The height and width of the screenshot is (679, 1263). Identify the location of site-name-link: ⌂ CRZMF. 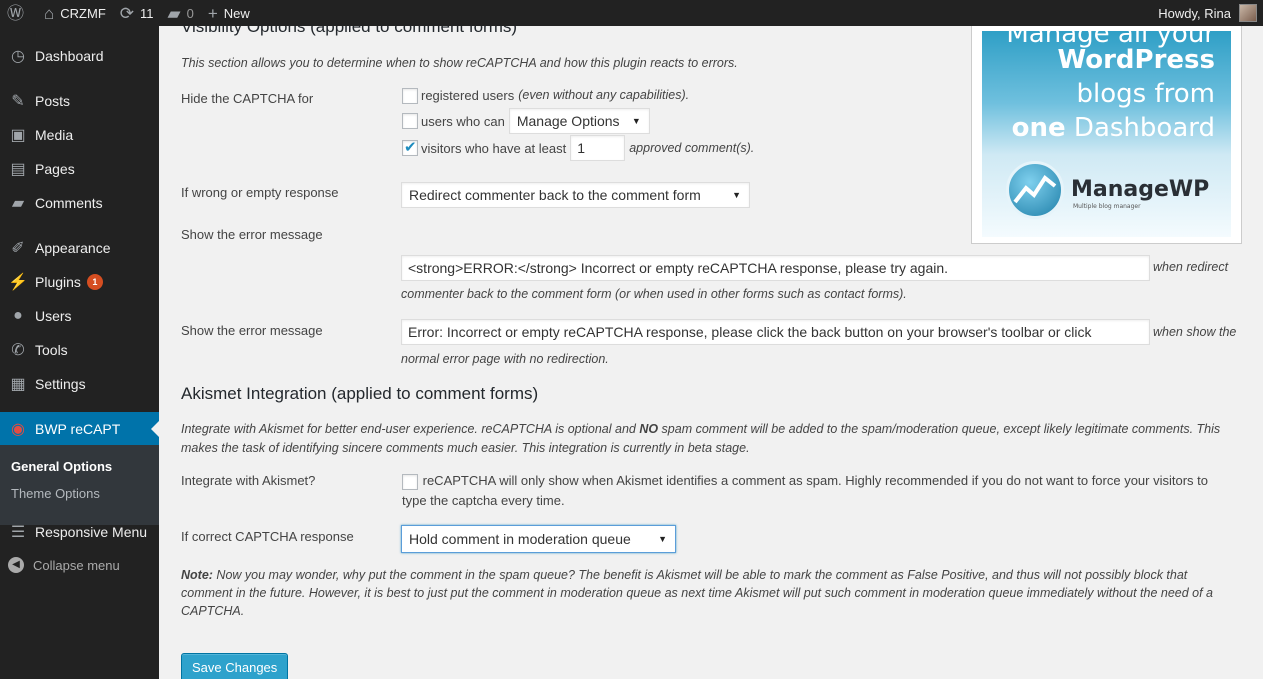
(75, 13).